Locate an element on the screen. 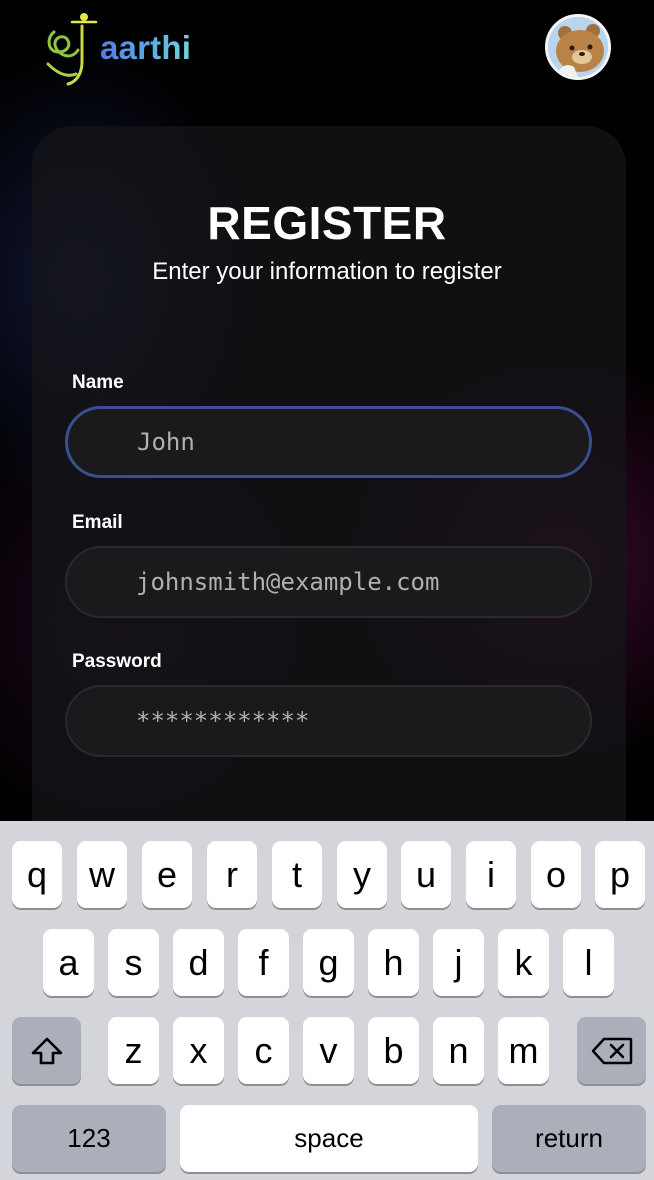 Image resolution: width=654 pixels, height=1180 pixels. page-subtitle: Enter your information to register is located at coordinates (327, 271).